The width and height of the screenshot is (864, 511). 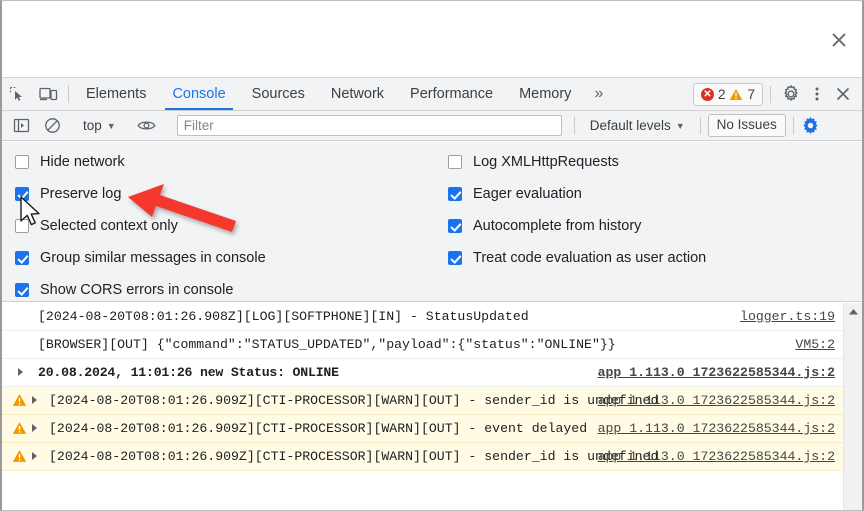 I want to click on tab-memory: Memory, so click(x=545, y=94).